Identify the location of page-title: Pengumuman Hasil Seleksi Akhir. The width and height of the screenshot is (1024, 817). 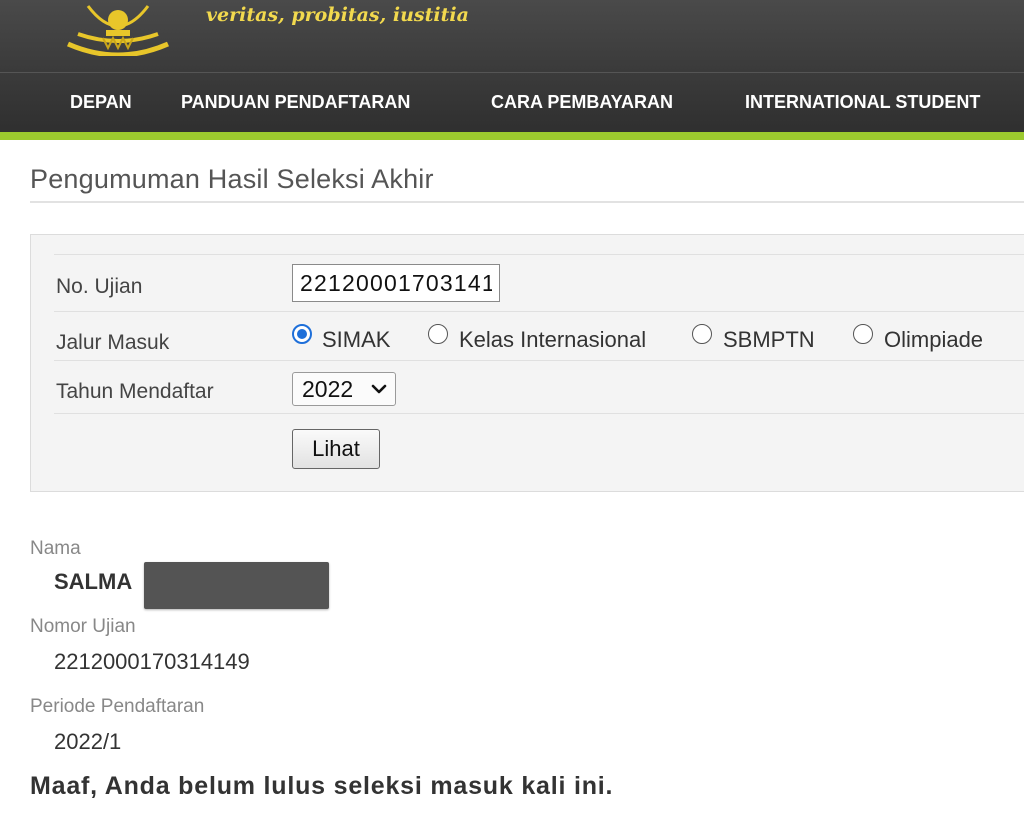
(232, 179).